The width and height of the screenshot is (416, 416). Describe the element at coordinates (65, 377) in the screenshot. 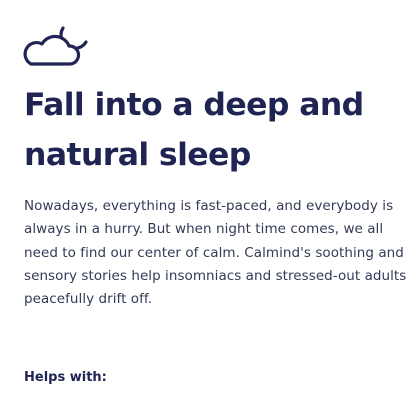

I see `helps-with-label: Helps with:` at that location.